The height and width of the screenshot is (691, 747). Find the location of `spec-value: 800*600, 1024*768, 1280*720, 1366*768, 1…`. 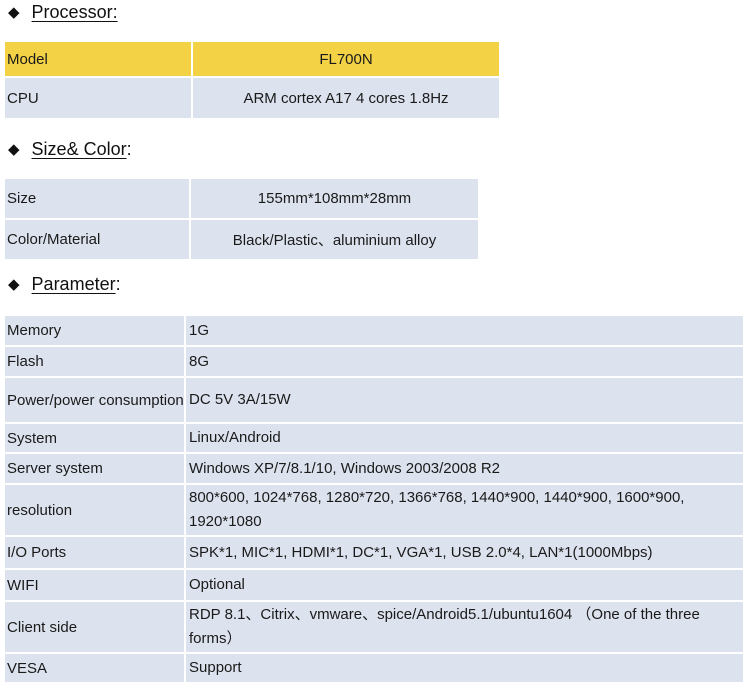

spec-value: 800*600, 1024*768, 1280*720, 1366*768, 1… is located at coordinates (463, 510).